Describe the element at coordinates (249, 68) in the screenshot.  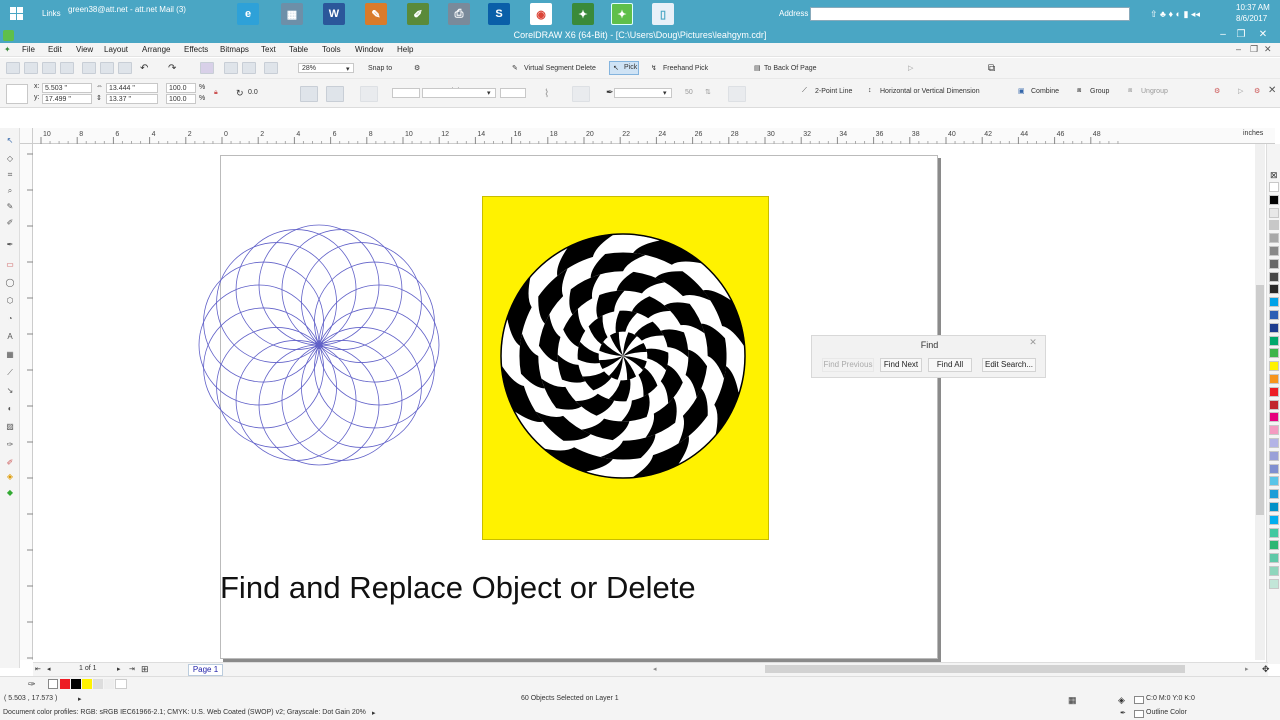
I see `export-icon` at that location.